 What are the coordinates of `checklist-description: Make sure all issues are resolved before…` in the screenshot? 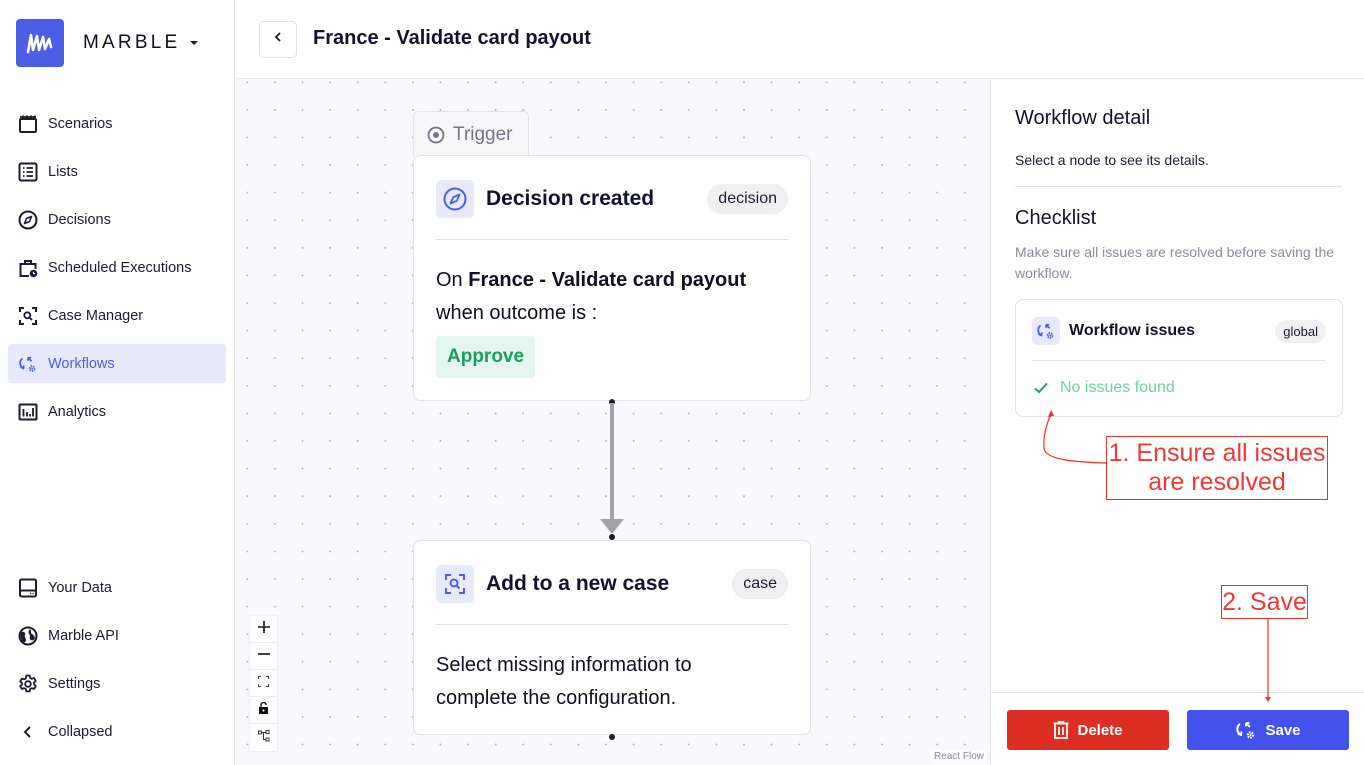 It's located at (1175, 262).